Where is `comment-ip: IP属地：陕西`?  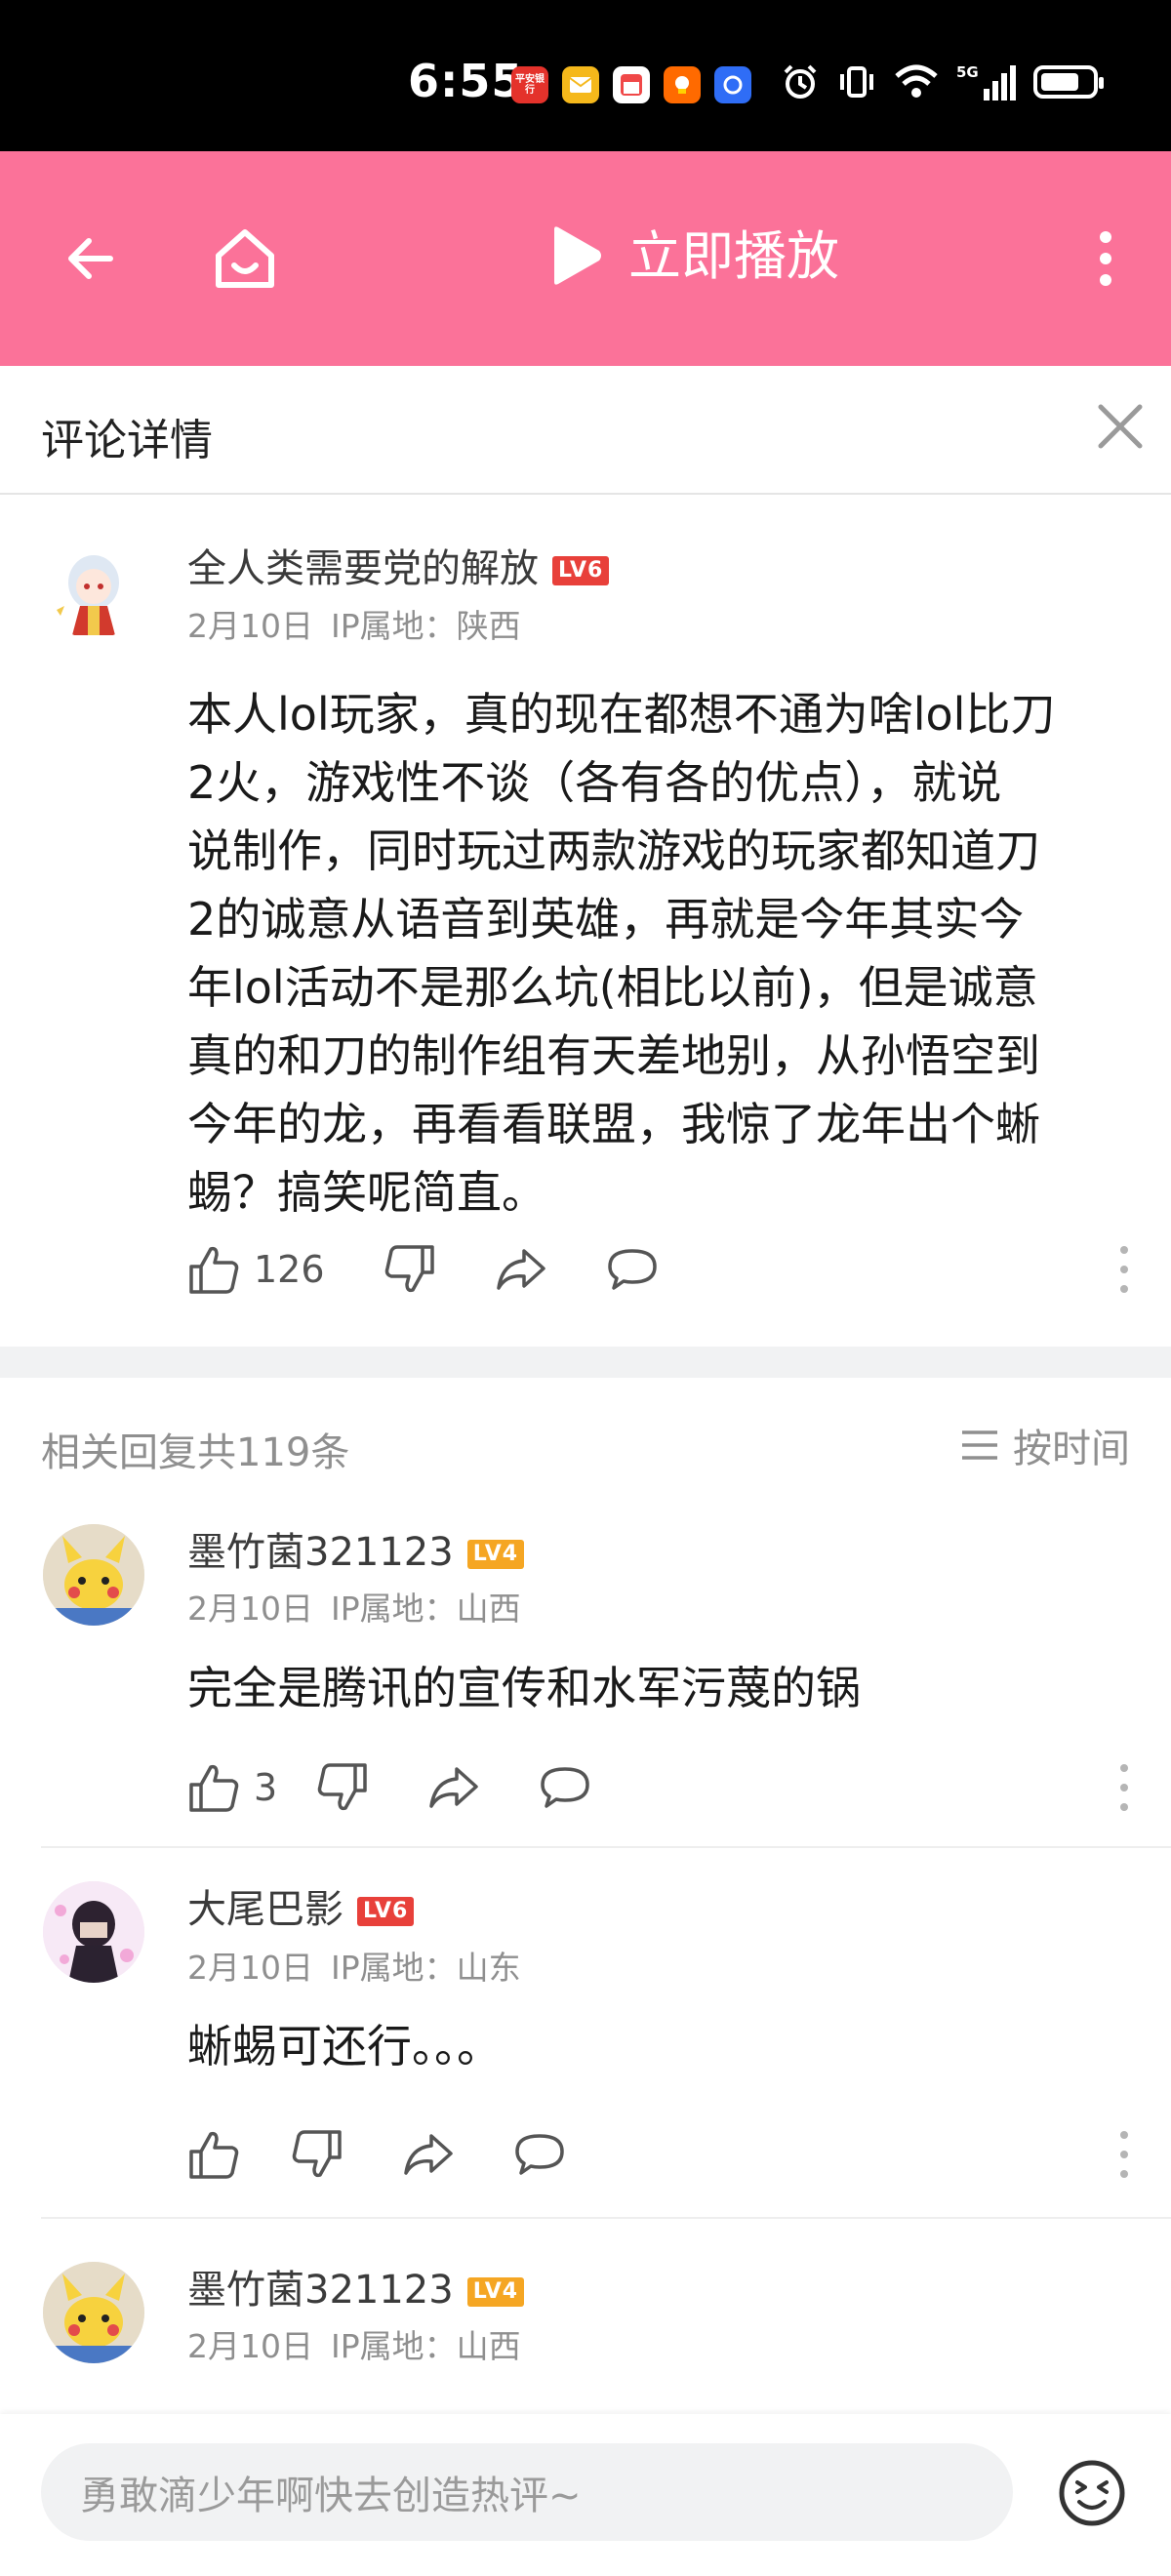 comment-ip: IP属地：陕西 is located at coordinates (426, 626).